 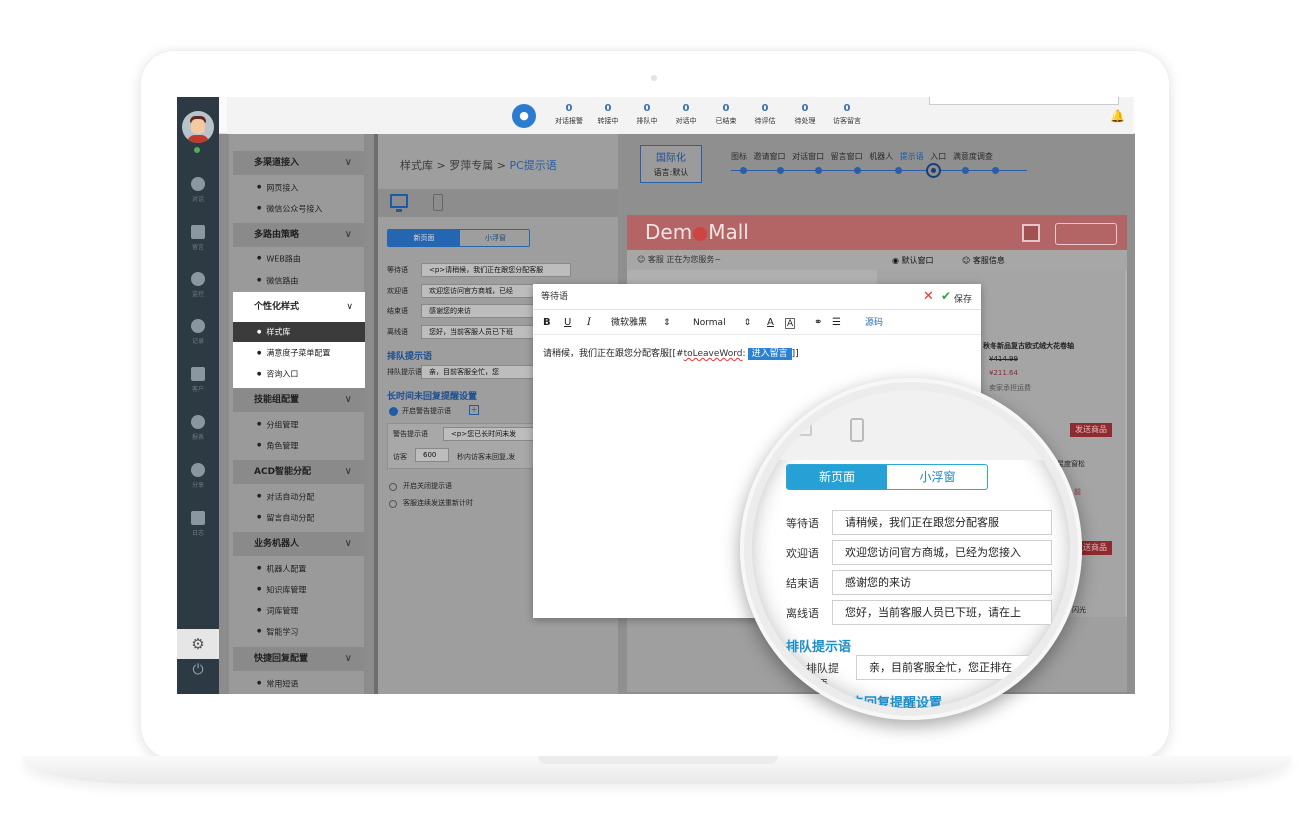 What do you see at coordinates (438, 202) in the screenshot?
I see `mobile-icon` at bounding box center [438, 202].